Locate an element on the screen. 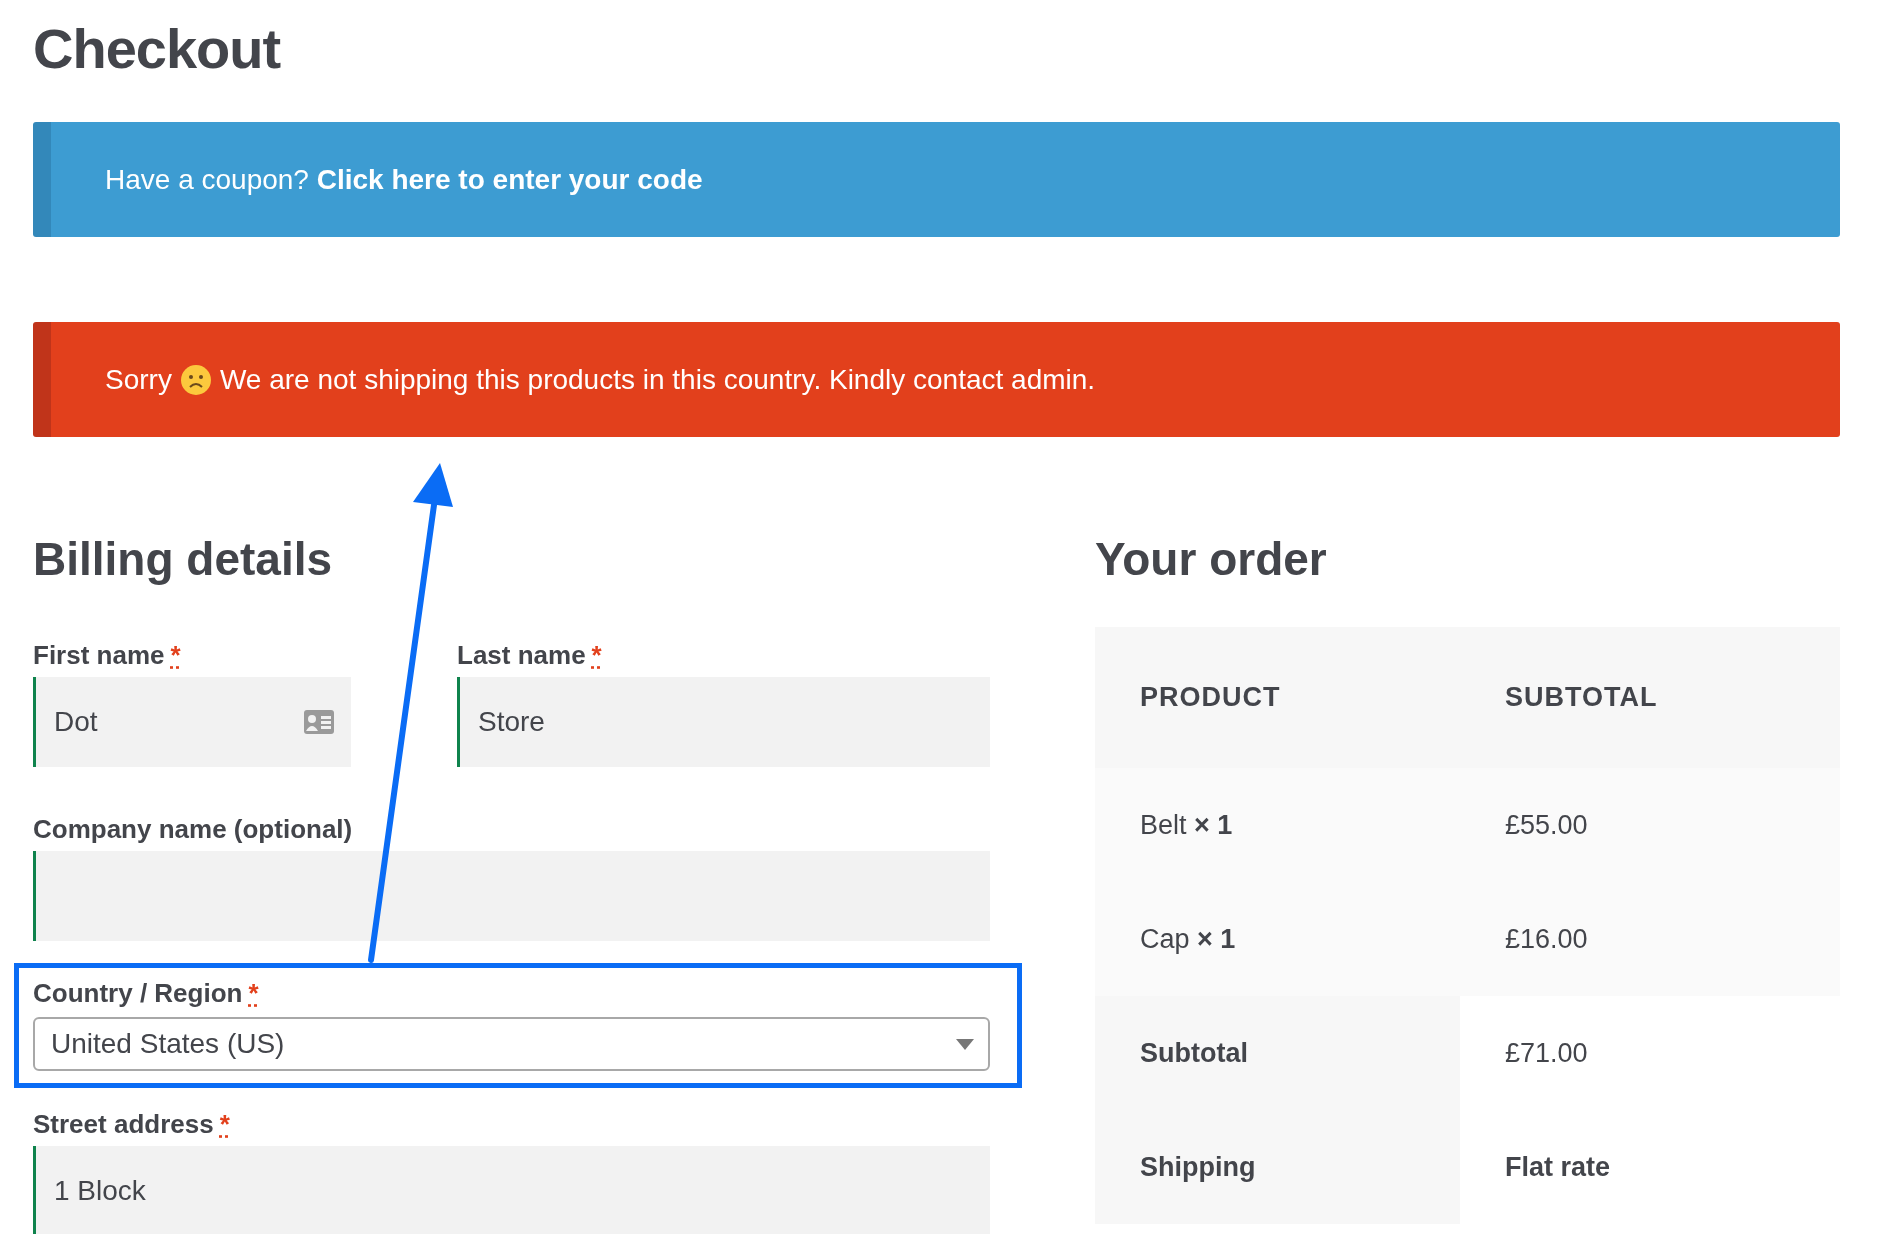 This screenshot has width=1880, height=1234. page-title: Checkout is located at coordinates (157, 49).